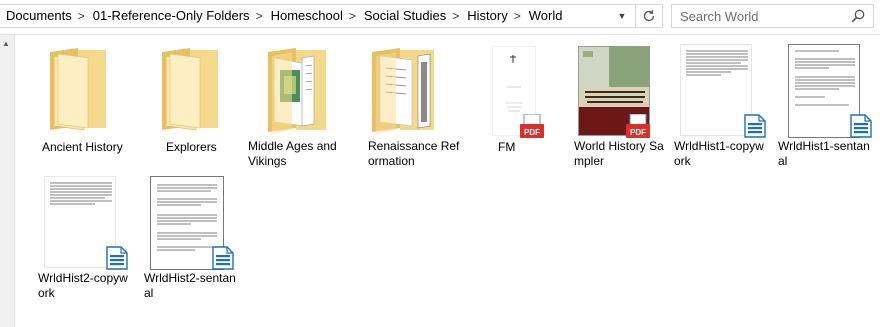 The image size is (880, 327). What do you see at coordinates (84, 237) in the screenshot?
I see `writer-file-item: WrldHist2-copywork` at bounding box center [84, 237].